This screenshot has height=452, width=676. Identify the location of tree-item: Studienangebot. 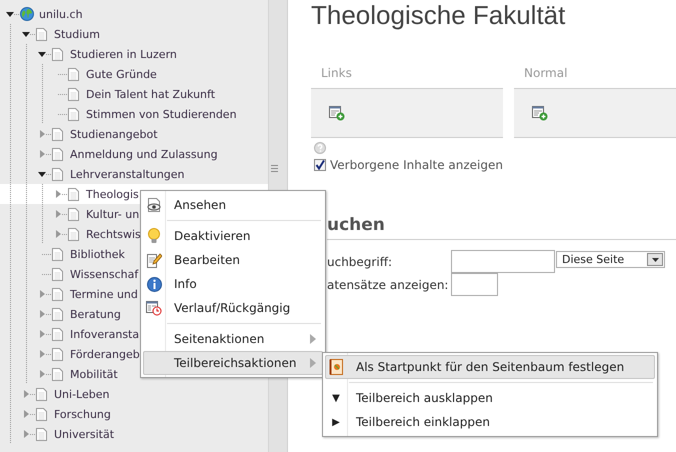
(105, 134).